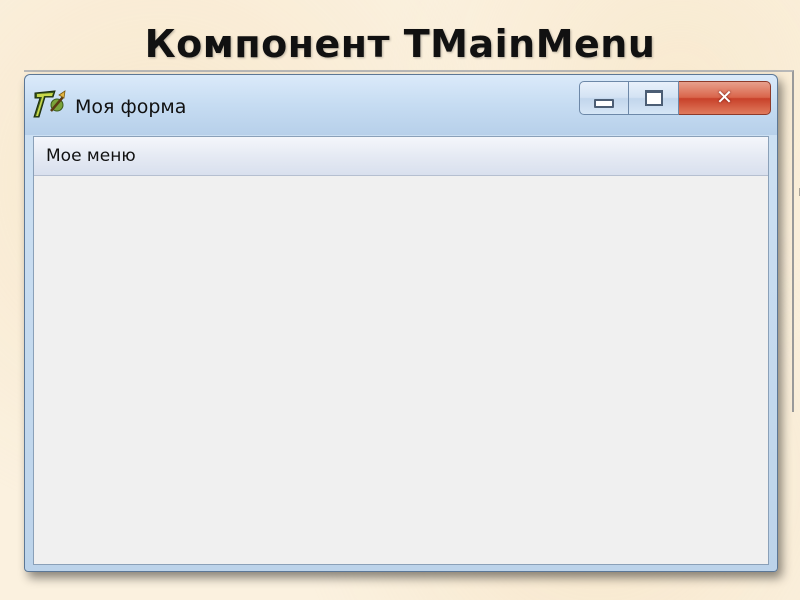 This screenshot has width=800, height=600. I want to click on caption-buttons: ✕, so click(675, 98).